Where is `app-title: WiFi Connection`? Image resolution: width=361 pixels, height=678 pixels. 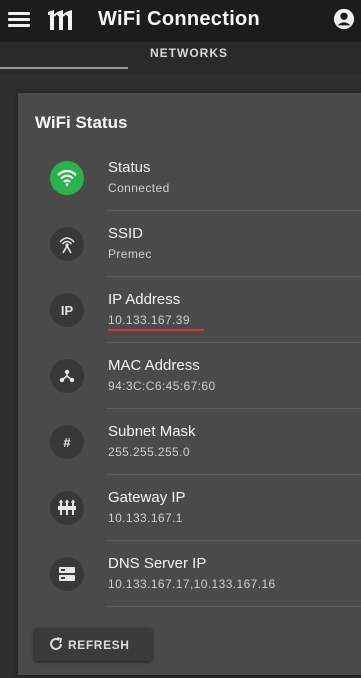
app-title: WiFi Connection is located at coordinates (179, 19).